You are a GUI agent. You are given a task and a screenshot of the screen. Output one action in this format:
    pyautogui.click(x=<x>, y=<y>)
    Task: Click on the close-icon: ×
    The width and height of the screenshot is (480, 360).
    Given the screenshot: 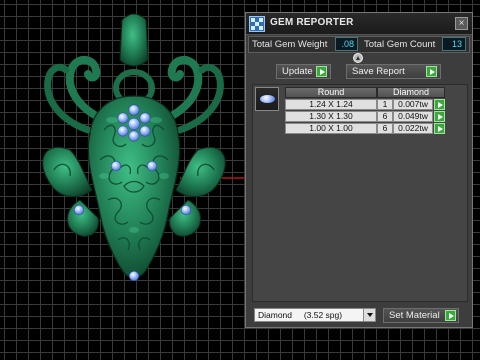 What is the action you would take?
    pyautogui.click(x=461, y=23)
    